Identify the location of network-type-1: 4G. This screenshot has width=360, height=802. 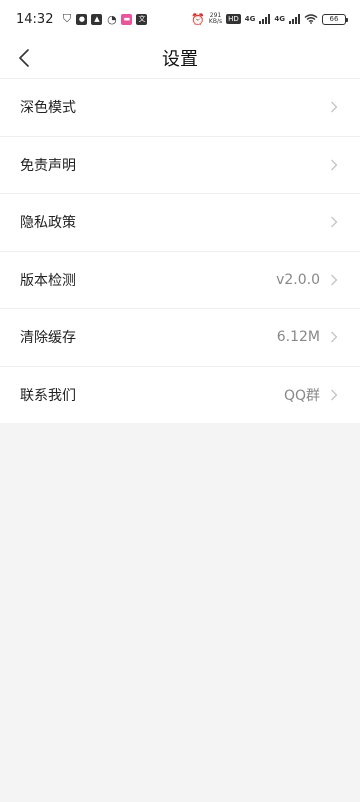
(250, 19).